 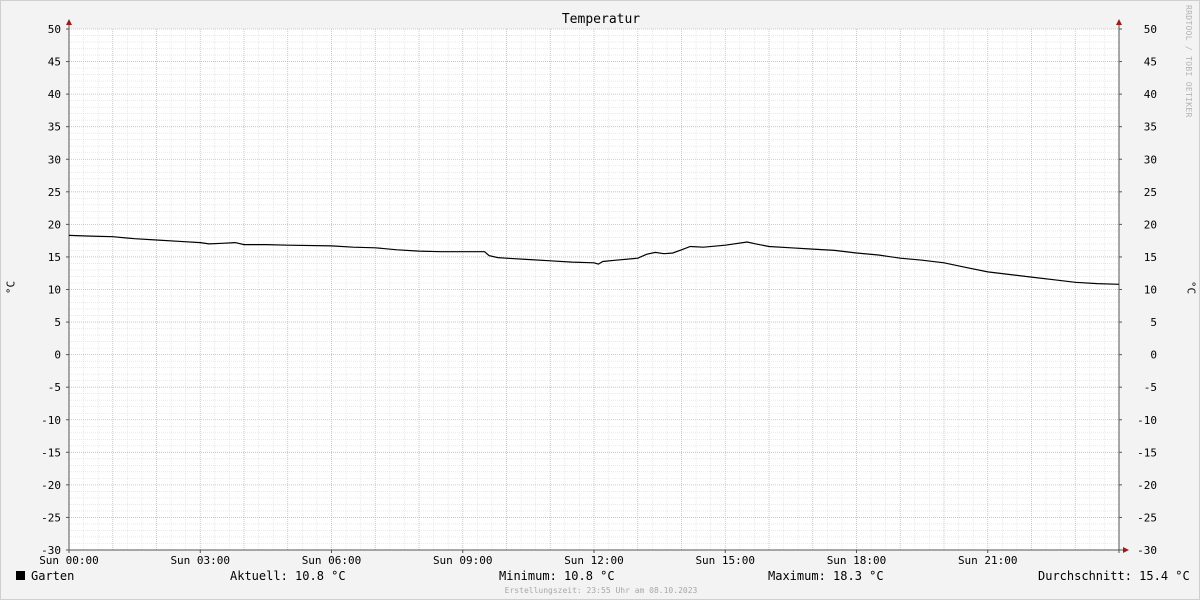 I want to click on x-tick-label: Sun 12:00, so click(x=594, y=560).